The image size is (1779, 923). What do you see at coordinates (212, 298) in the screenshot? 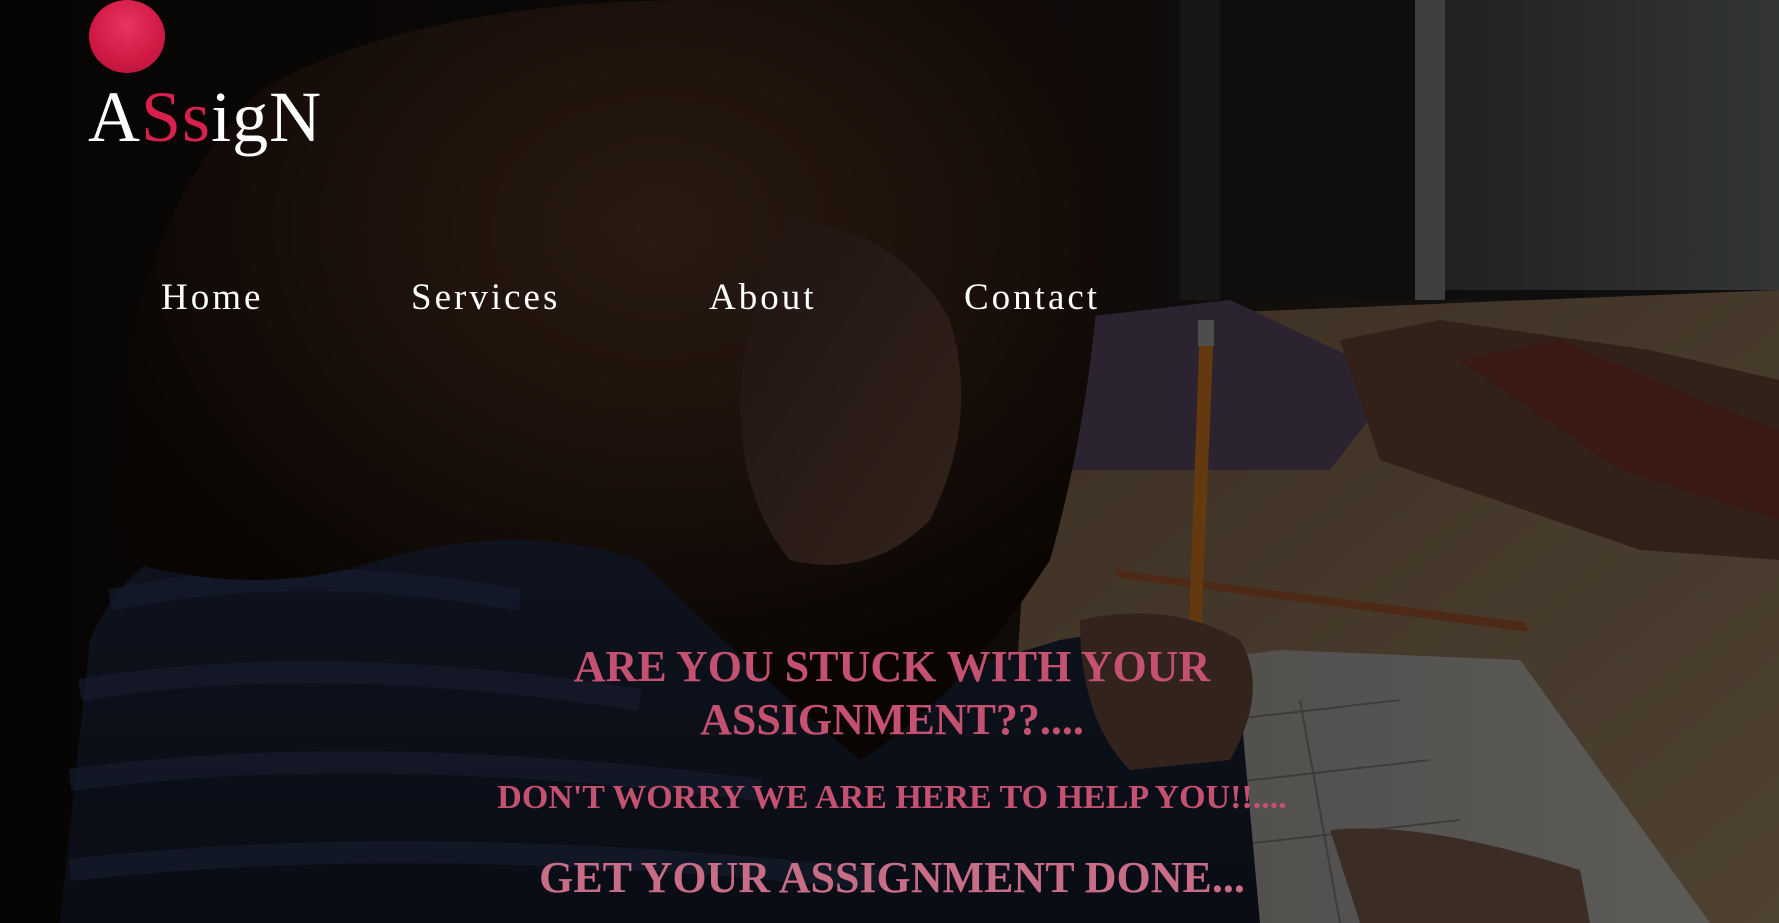
I see `nav-link-home: Home` at bounding box center [212, 298].